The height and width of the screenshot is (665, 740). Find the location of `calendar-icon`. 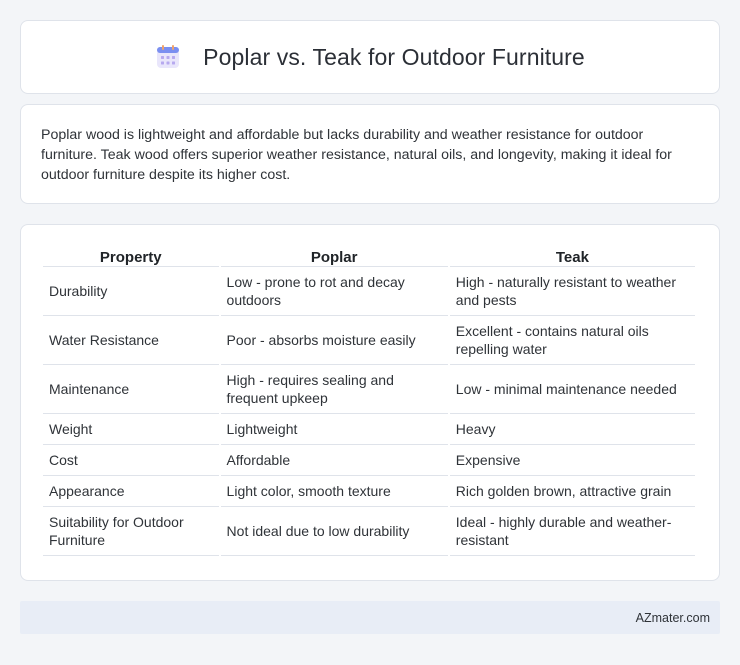

calendar-icon is located at coordinates (168, 56).